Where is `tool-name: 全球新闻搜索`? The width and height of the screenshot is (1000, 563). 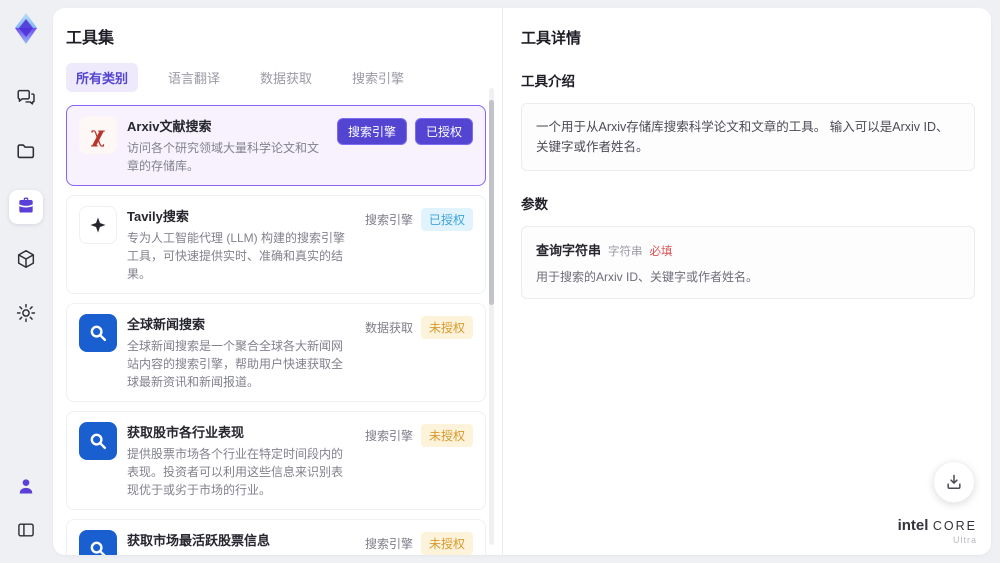
tool-name: 全球新闻搜索 is located at coordinates (166, 324).